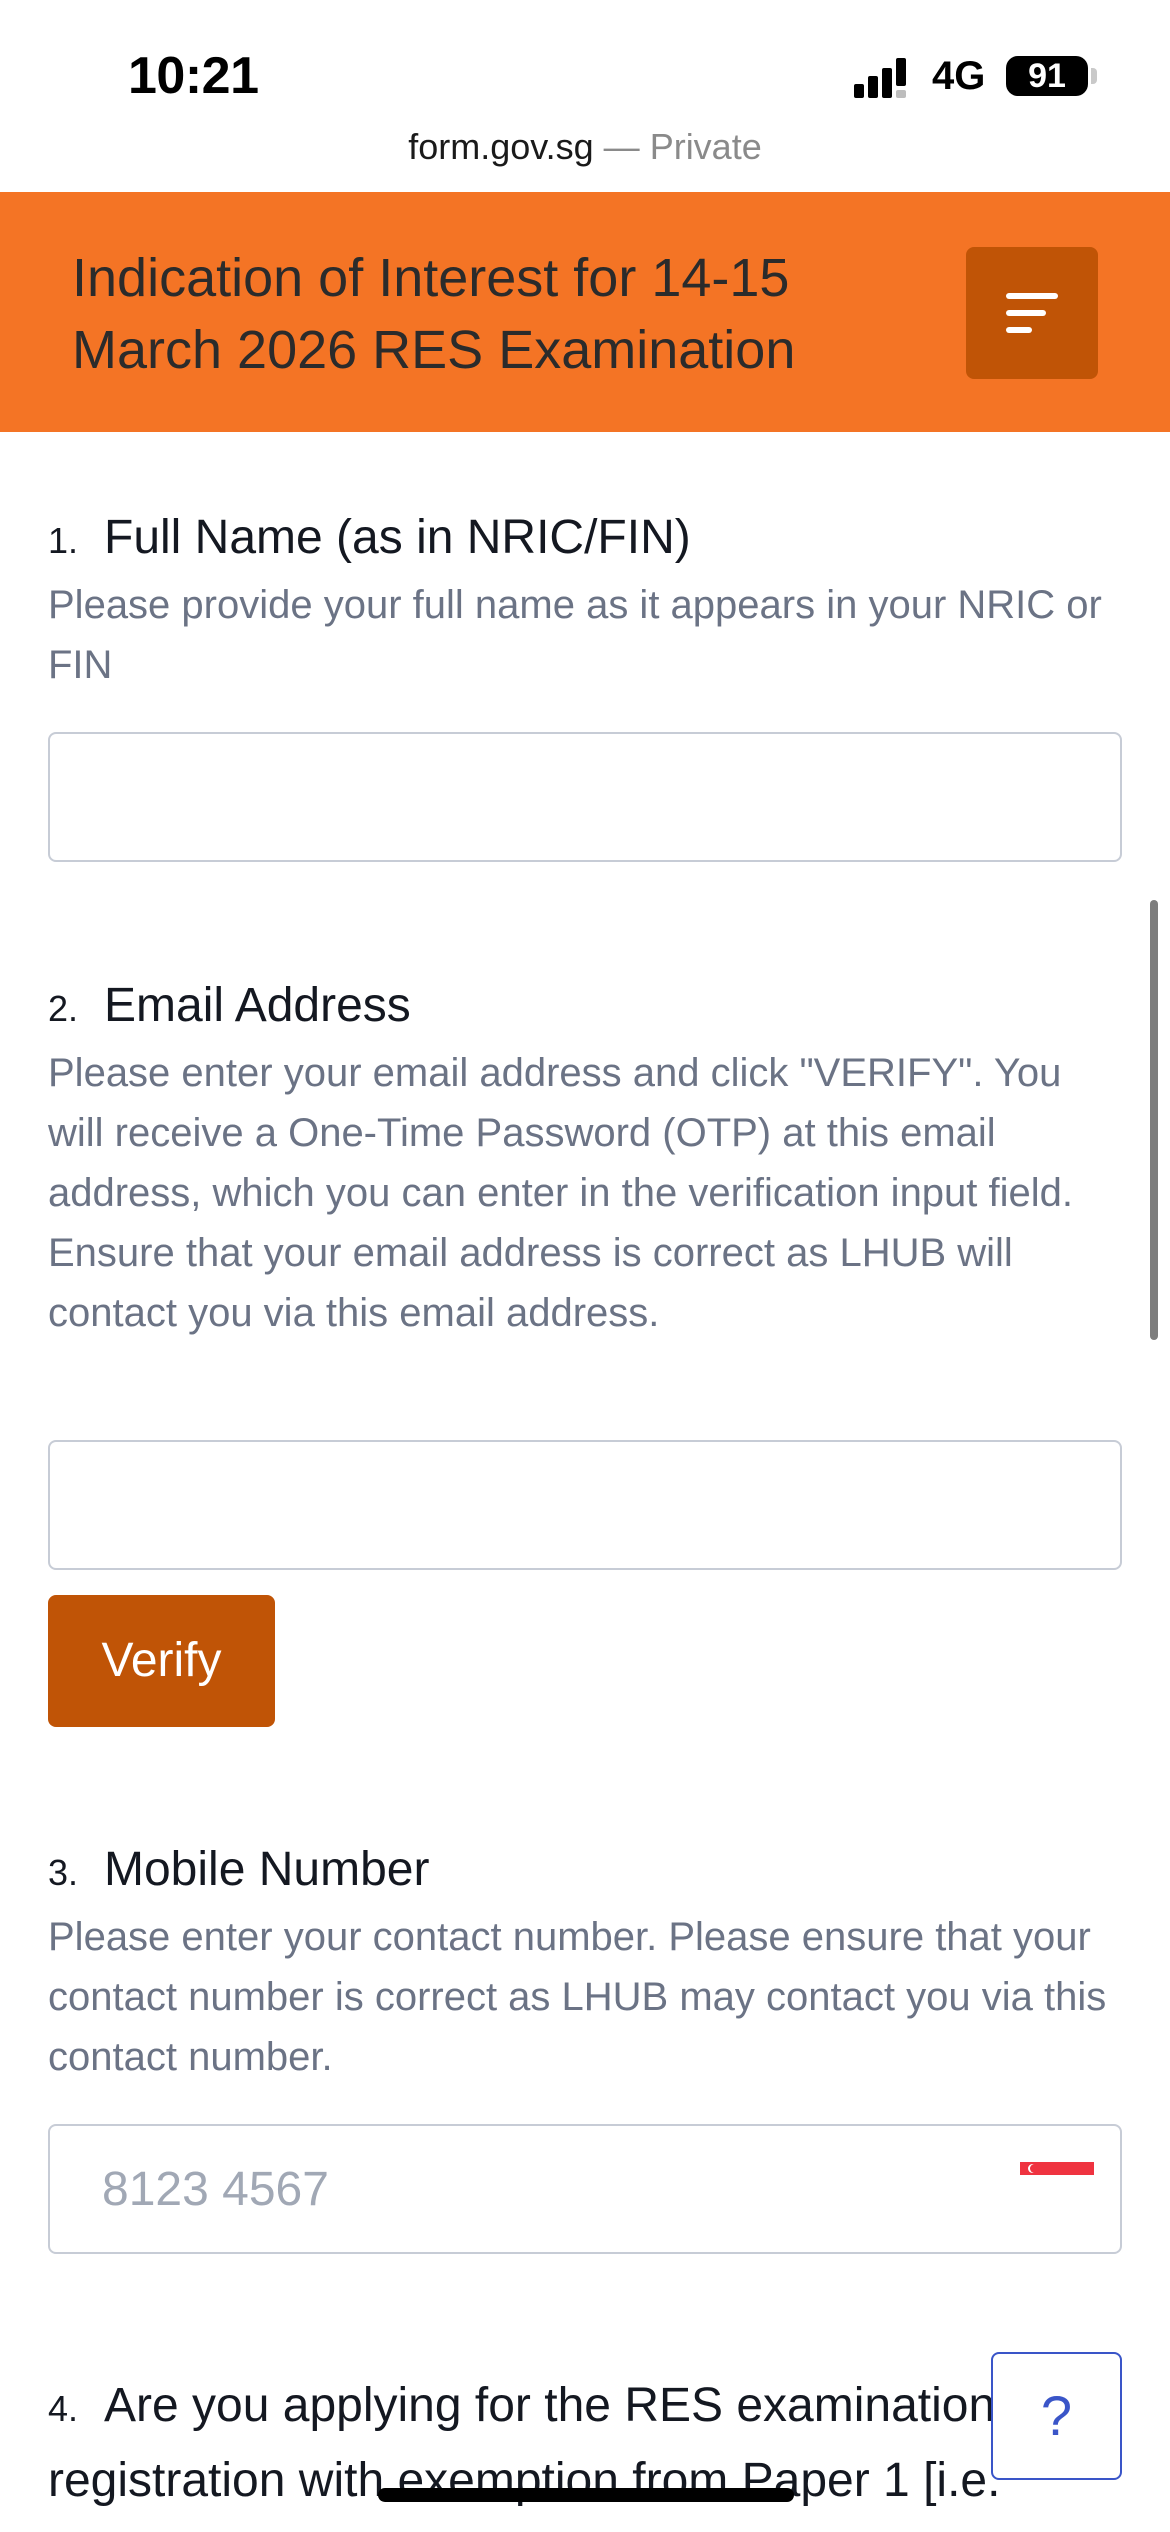  I want to click on home-indicator, so click(586, 2495).